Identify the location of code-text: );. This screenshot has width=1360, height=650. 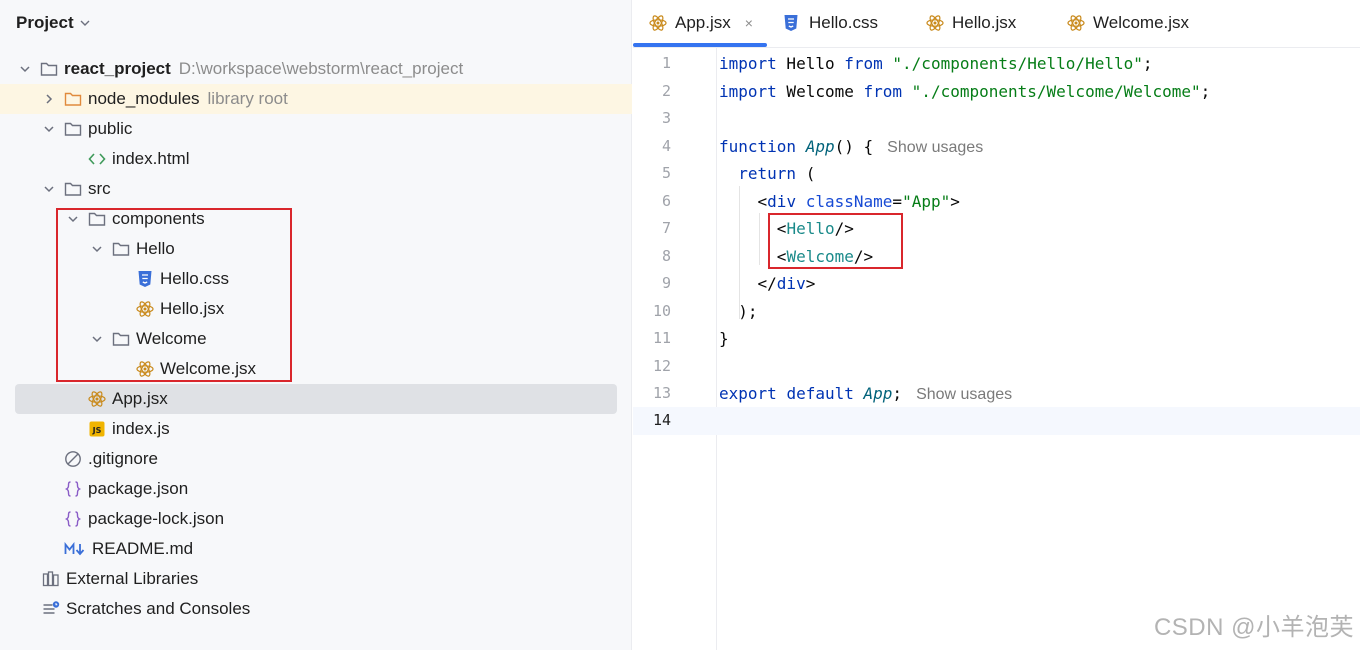
(748, 311).